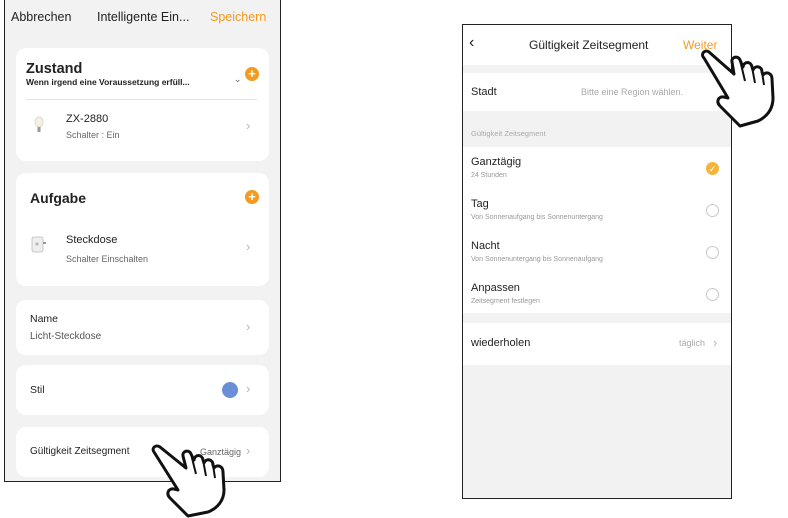 The image size is (788, 518). I want to click on condition-device-row: ZX-2880 Schalter : Ein ›, so click(142, 129).